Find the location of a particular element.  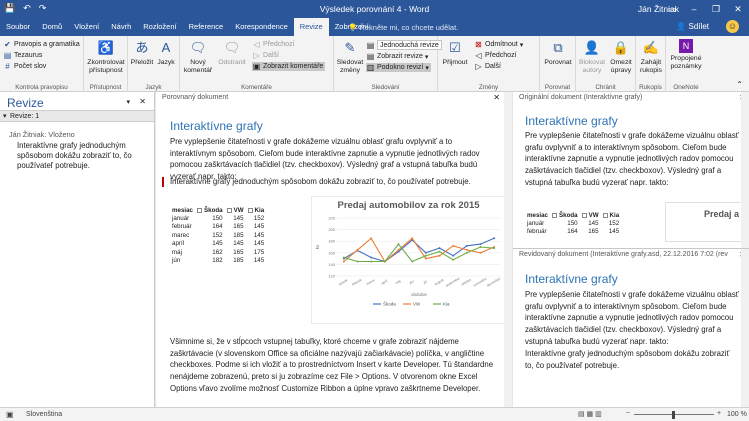

display-review-value: Jednoduchá revize is located at coordinates (409, 45).